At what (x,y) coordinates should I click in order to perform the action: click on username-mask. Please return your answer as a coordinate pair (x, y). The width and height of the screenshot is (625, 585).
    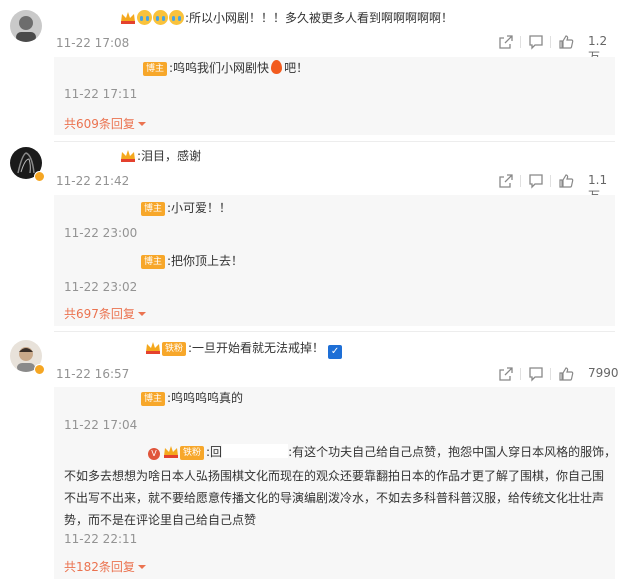
    Looking at the image, I should click on (255, 451).